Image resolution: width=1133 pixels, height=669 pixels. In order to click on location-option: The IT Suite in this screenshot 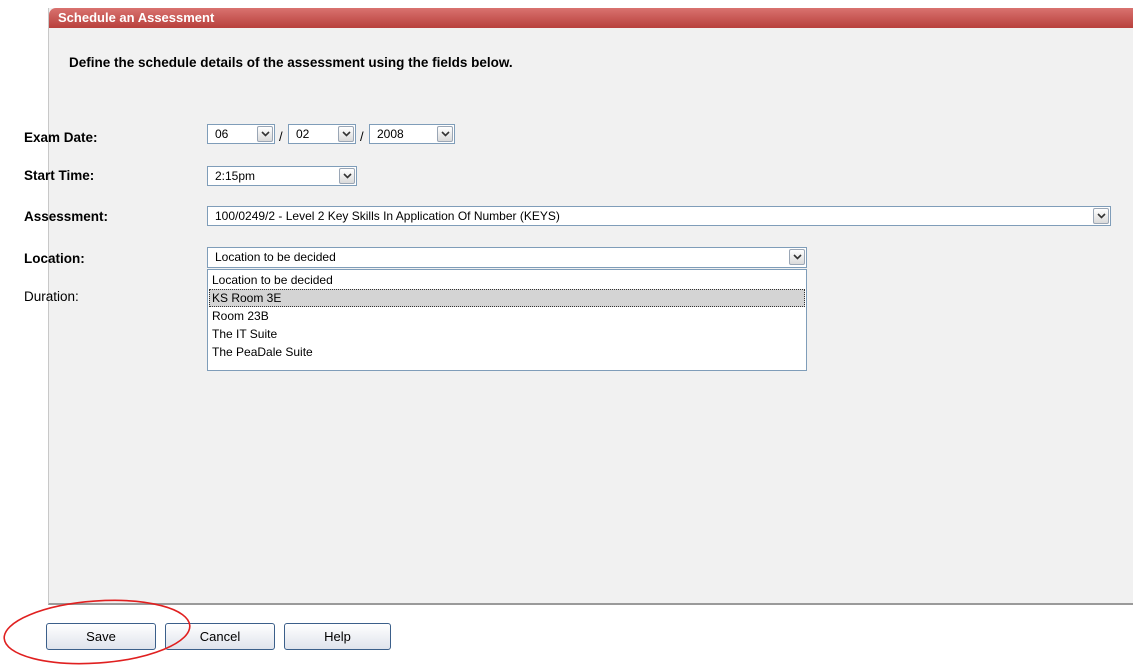, I will do `click(507, 334)`.